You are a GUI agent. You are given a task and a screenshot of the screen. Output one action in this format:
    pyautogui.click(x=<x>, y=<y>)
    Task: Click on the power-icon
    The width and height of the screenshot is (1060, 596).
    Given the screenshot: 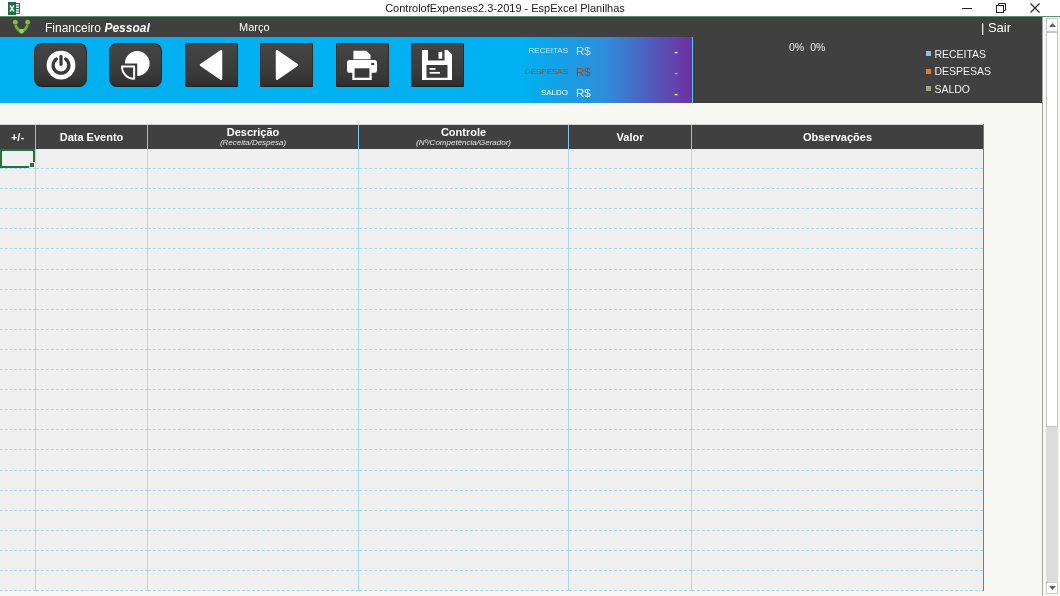 What is the action you would take?
    pyautogui.click(x=60, y=65)
    